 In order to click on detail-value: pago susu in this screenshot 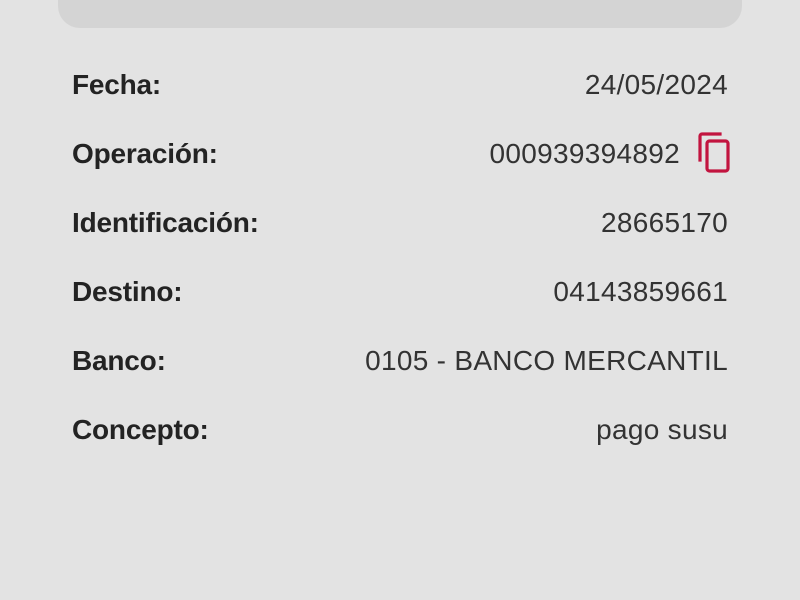, I will do `click(662, 429)`.